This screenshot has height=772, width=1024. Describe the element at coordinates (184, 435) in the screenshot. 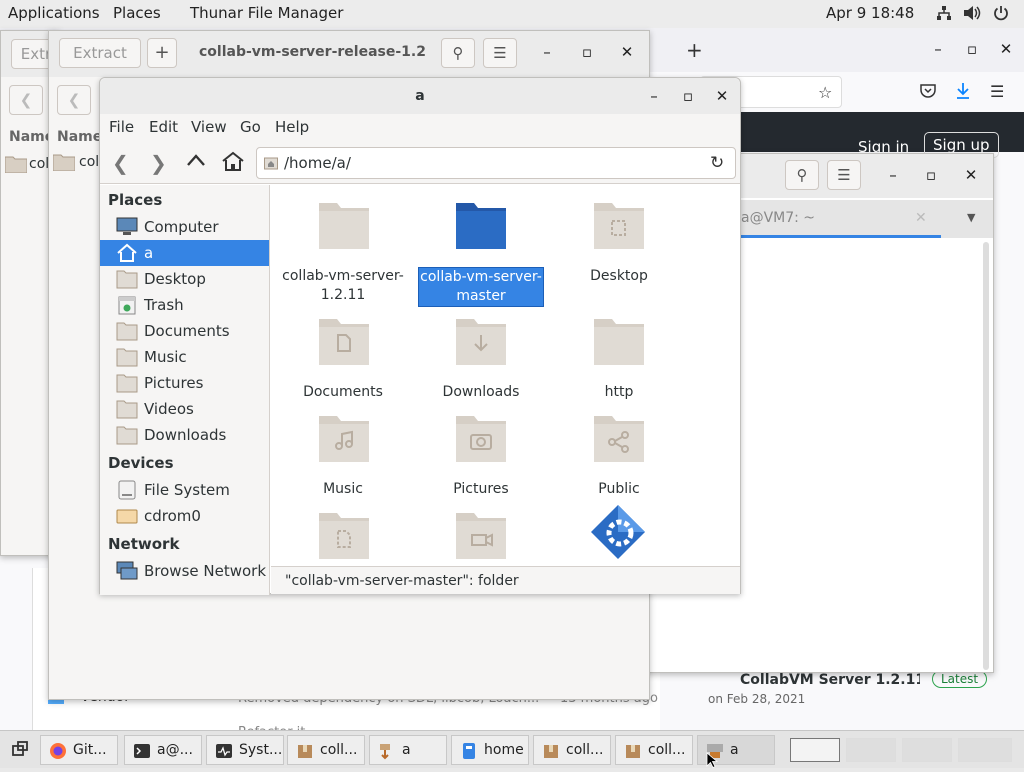

I see `sidebar-item-downloads: Downloads` at that location.